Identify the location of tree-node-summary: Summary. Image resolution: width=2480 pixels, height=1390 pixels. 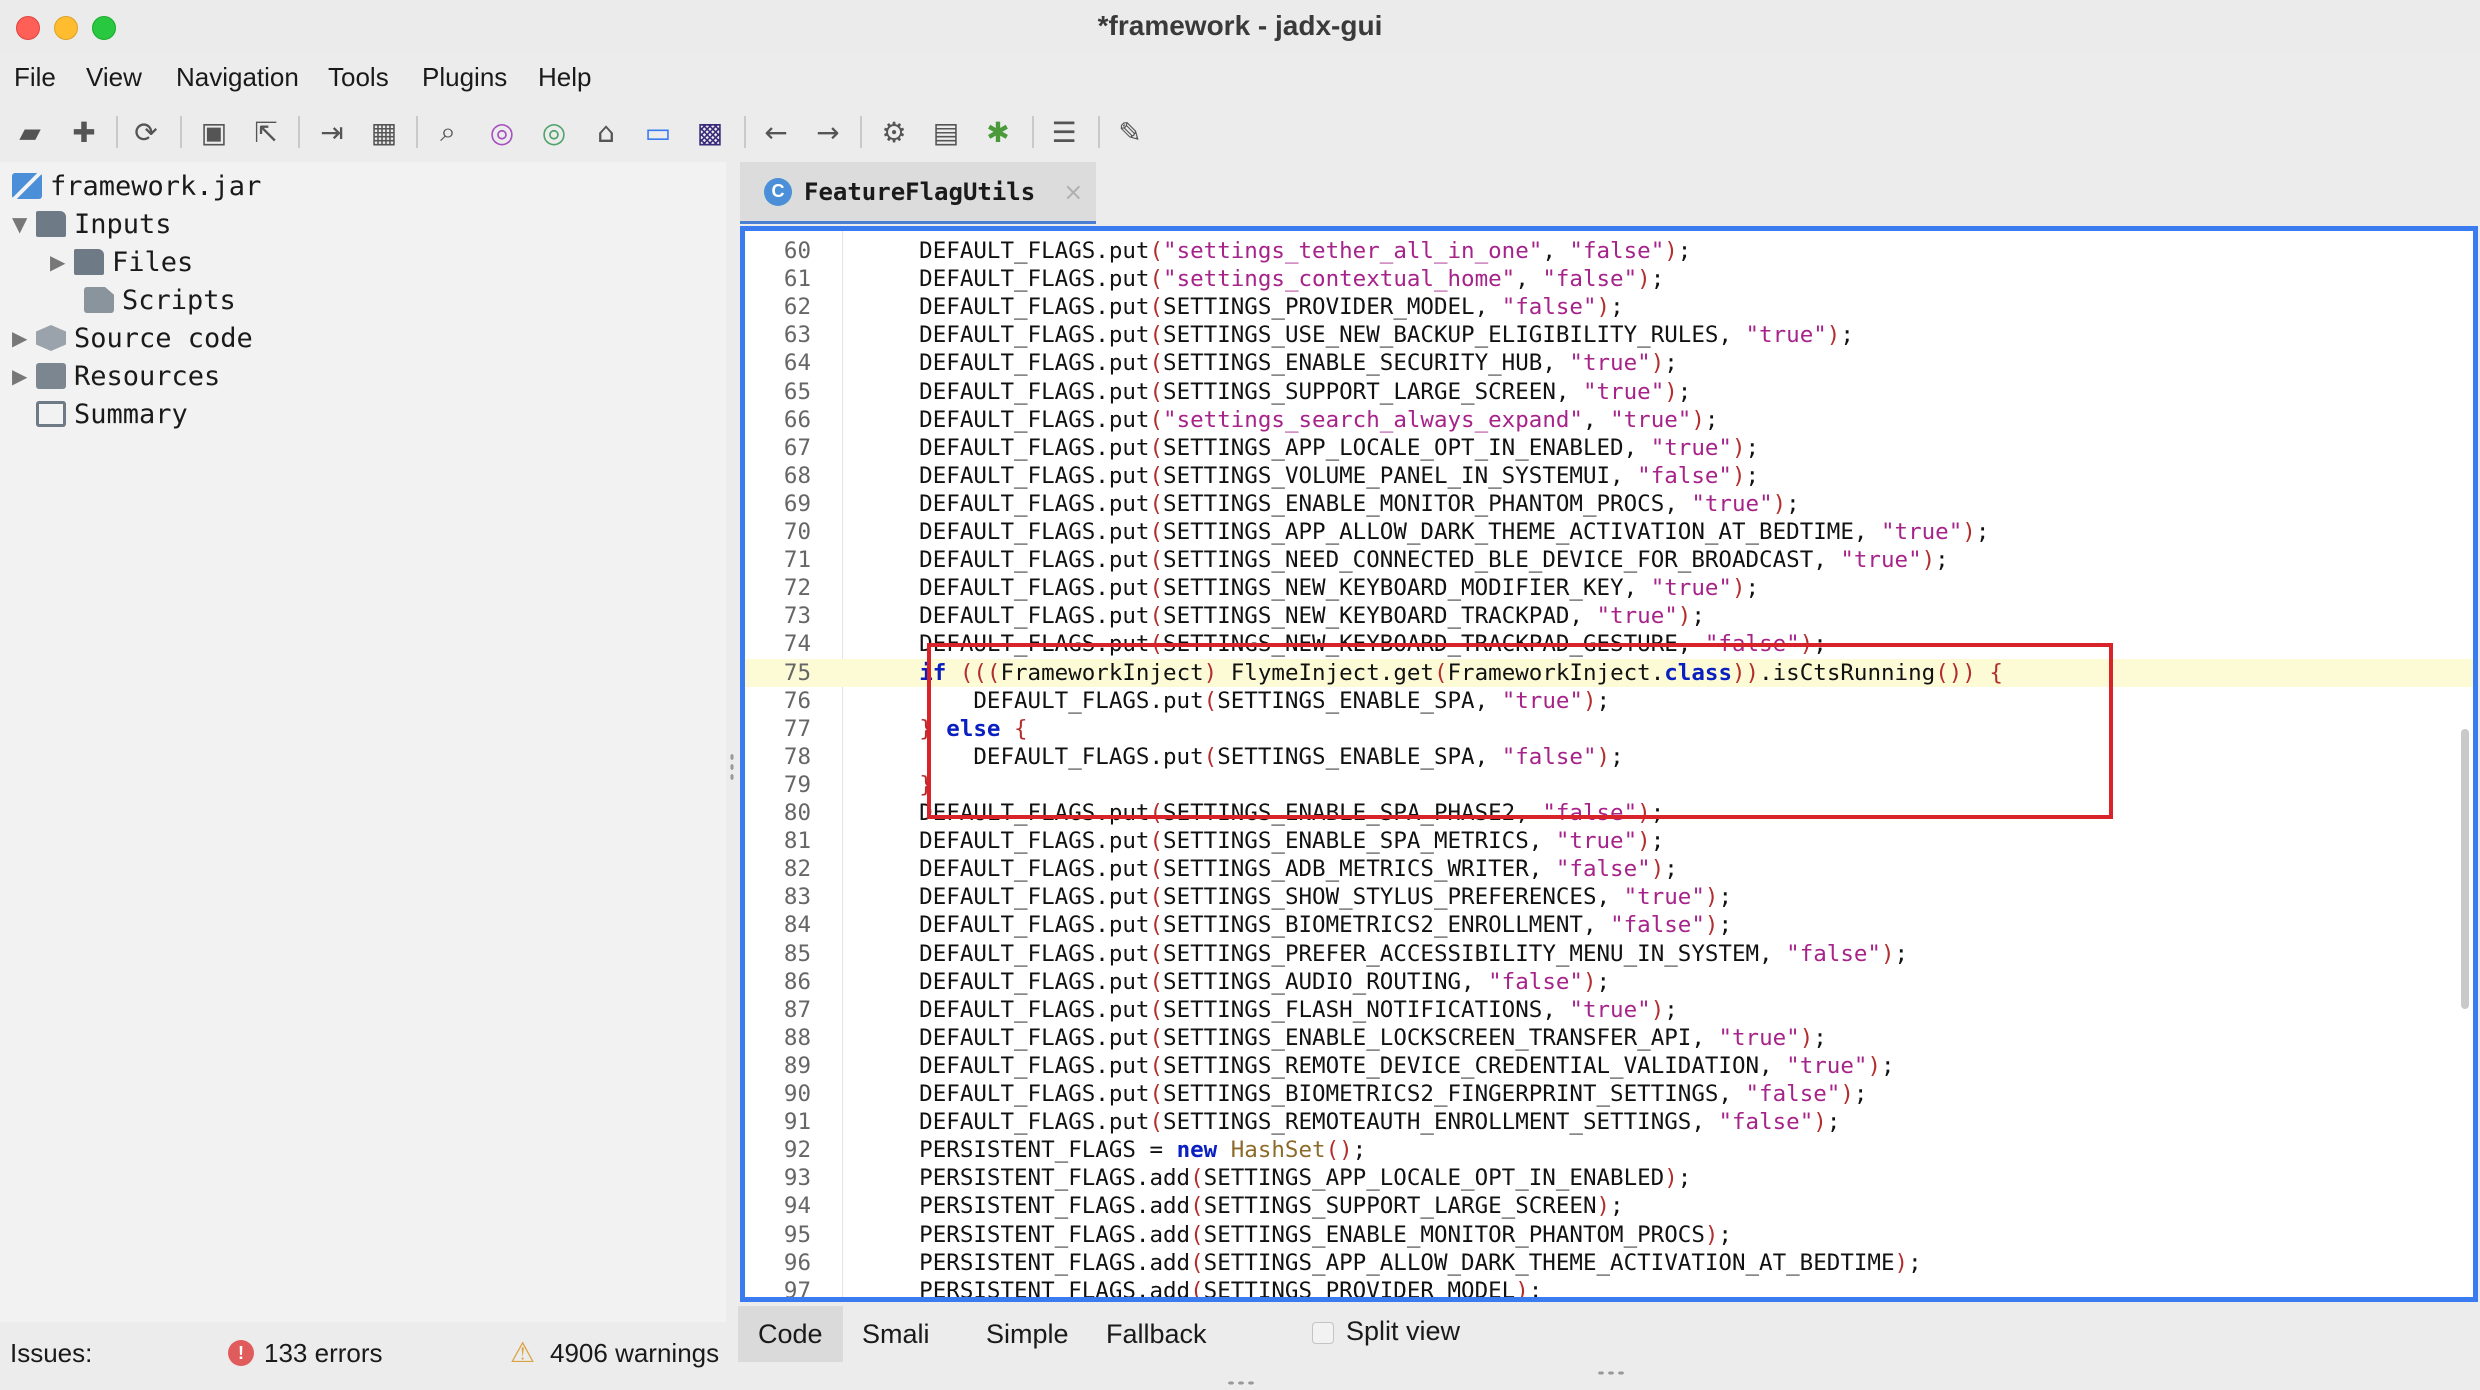
(112, 414).